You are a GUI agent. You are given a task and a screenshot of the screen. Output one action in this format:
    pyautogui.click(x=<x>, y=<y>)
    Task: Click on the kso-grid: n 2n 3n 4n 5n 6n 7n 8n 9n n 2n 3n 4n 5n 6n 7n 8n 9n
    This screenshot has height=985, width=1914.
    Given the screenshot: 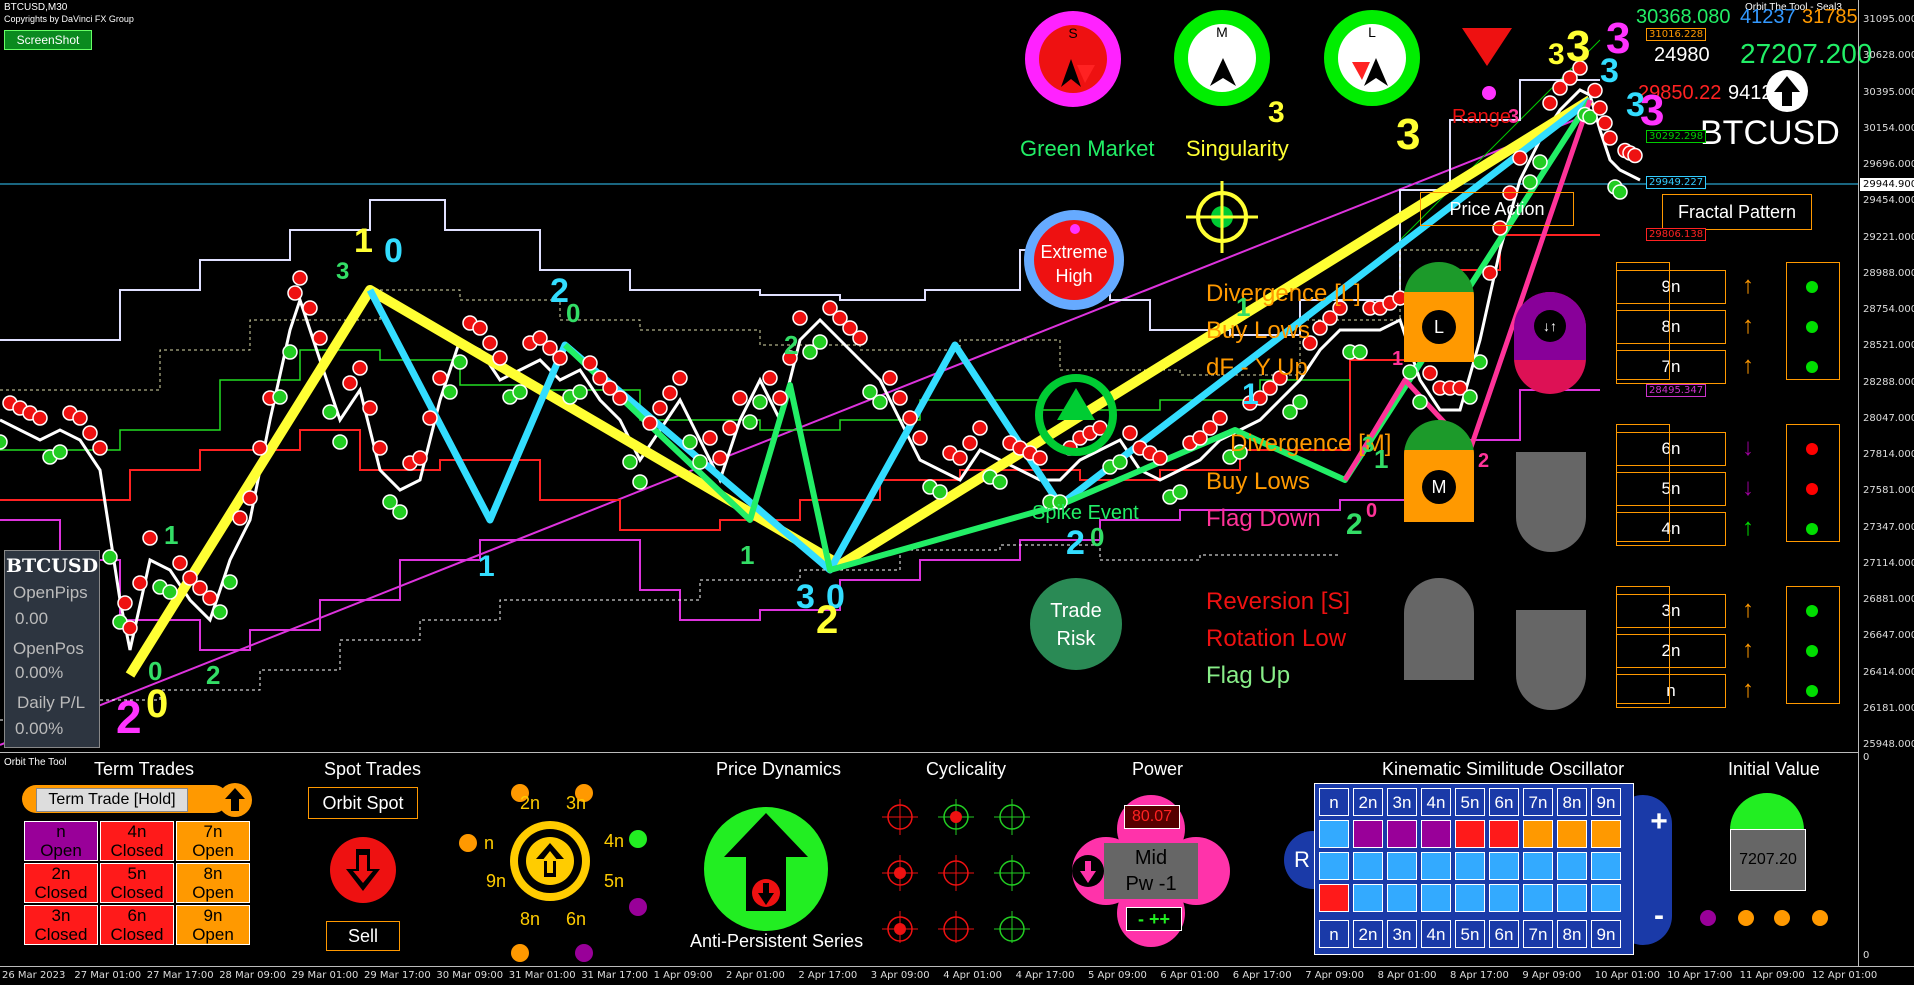 What is the action you would take?
    pyautogui.click(x=1474, y=869)
    